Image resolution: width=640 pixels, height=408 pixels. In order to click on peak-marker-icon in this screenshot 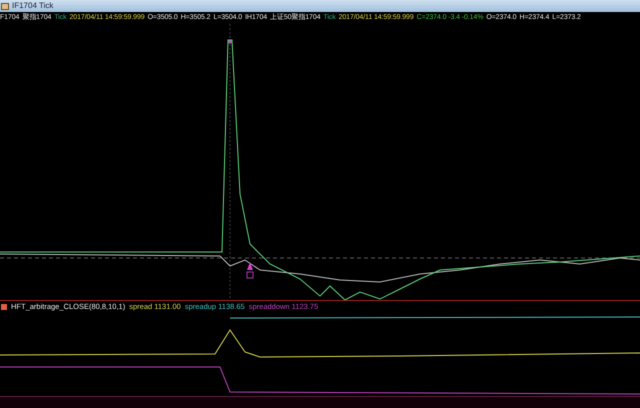, I will do `click(230, 42)`.